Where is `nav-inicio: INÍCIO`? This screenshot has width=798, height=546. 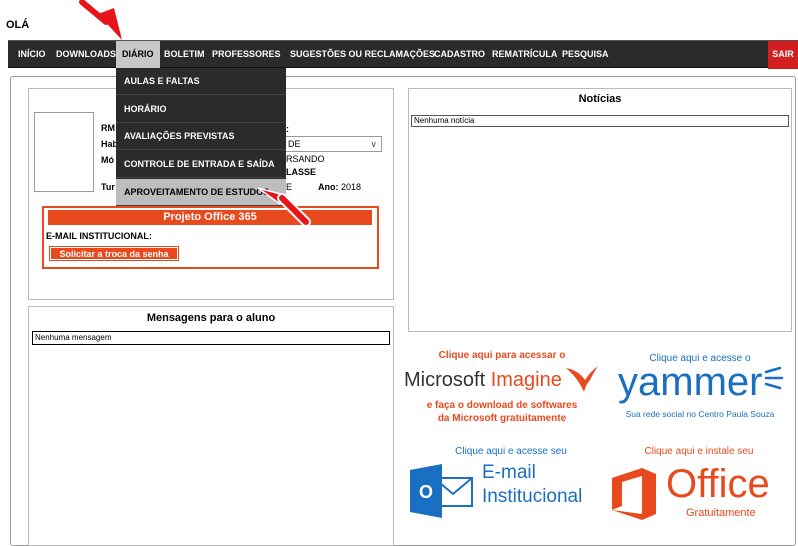 nav-inicio: INÍCIO is located at coordinates (32, 55).